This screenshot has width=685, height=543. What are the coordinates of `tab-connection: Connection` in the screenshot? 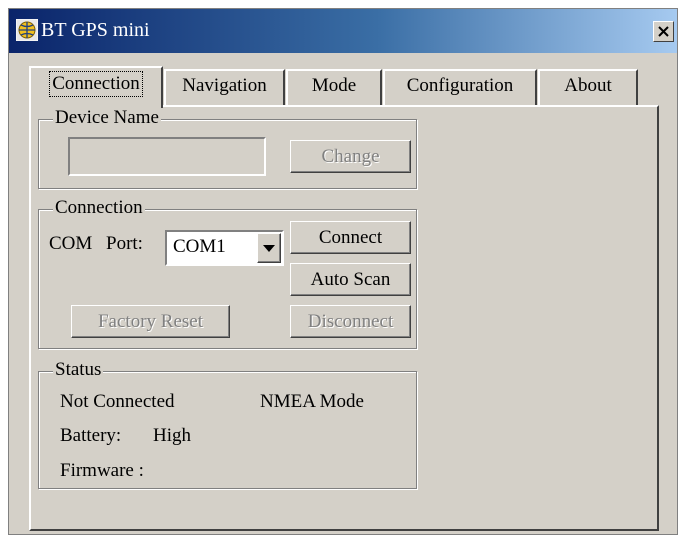 It's located at (96, 87).